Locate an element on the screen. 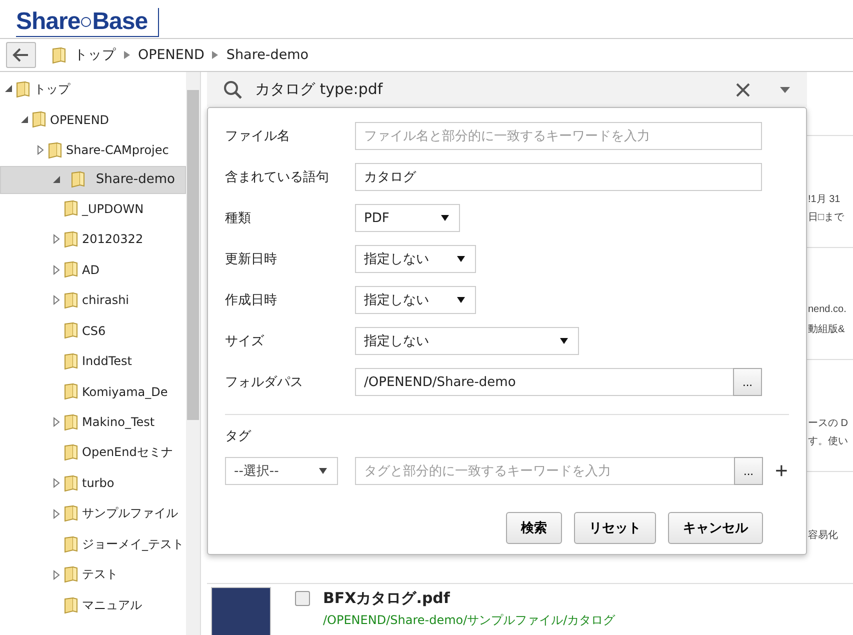  field-label: サイズ is located at coordinates (245, 341).